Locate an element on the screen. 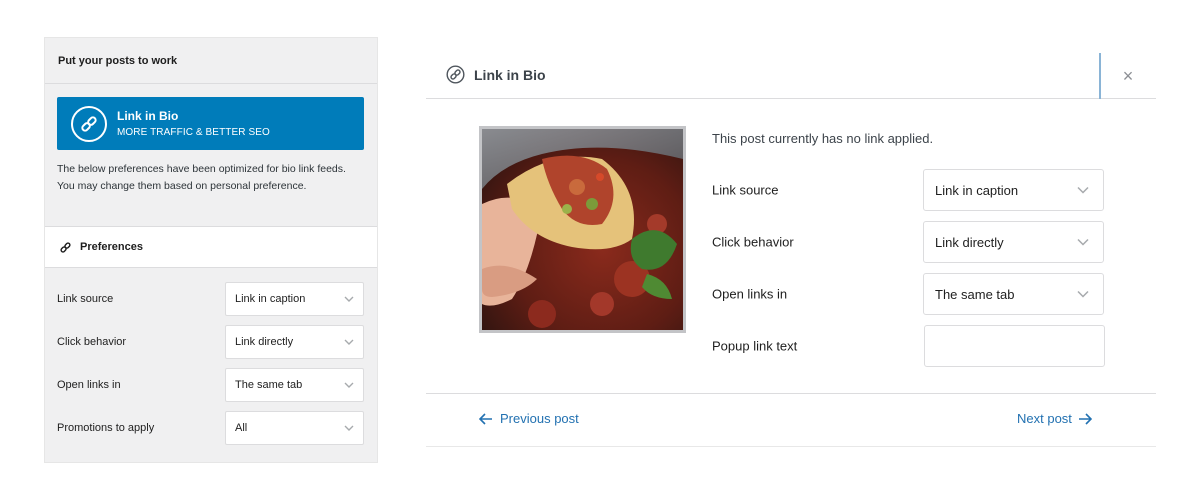 This screenshot has height=500, width=1200. promotions-row: Promotions to apply All is located at coordinates (210, 428).